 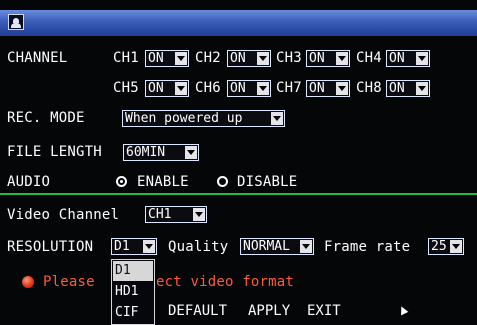 What do you see at coordinates (46, 118) in the screenshot?
I see `rec-mode-label: REC. MODE` at bounding box center [46, 118].